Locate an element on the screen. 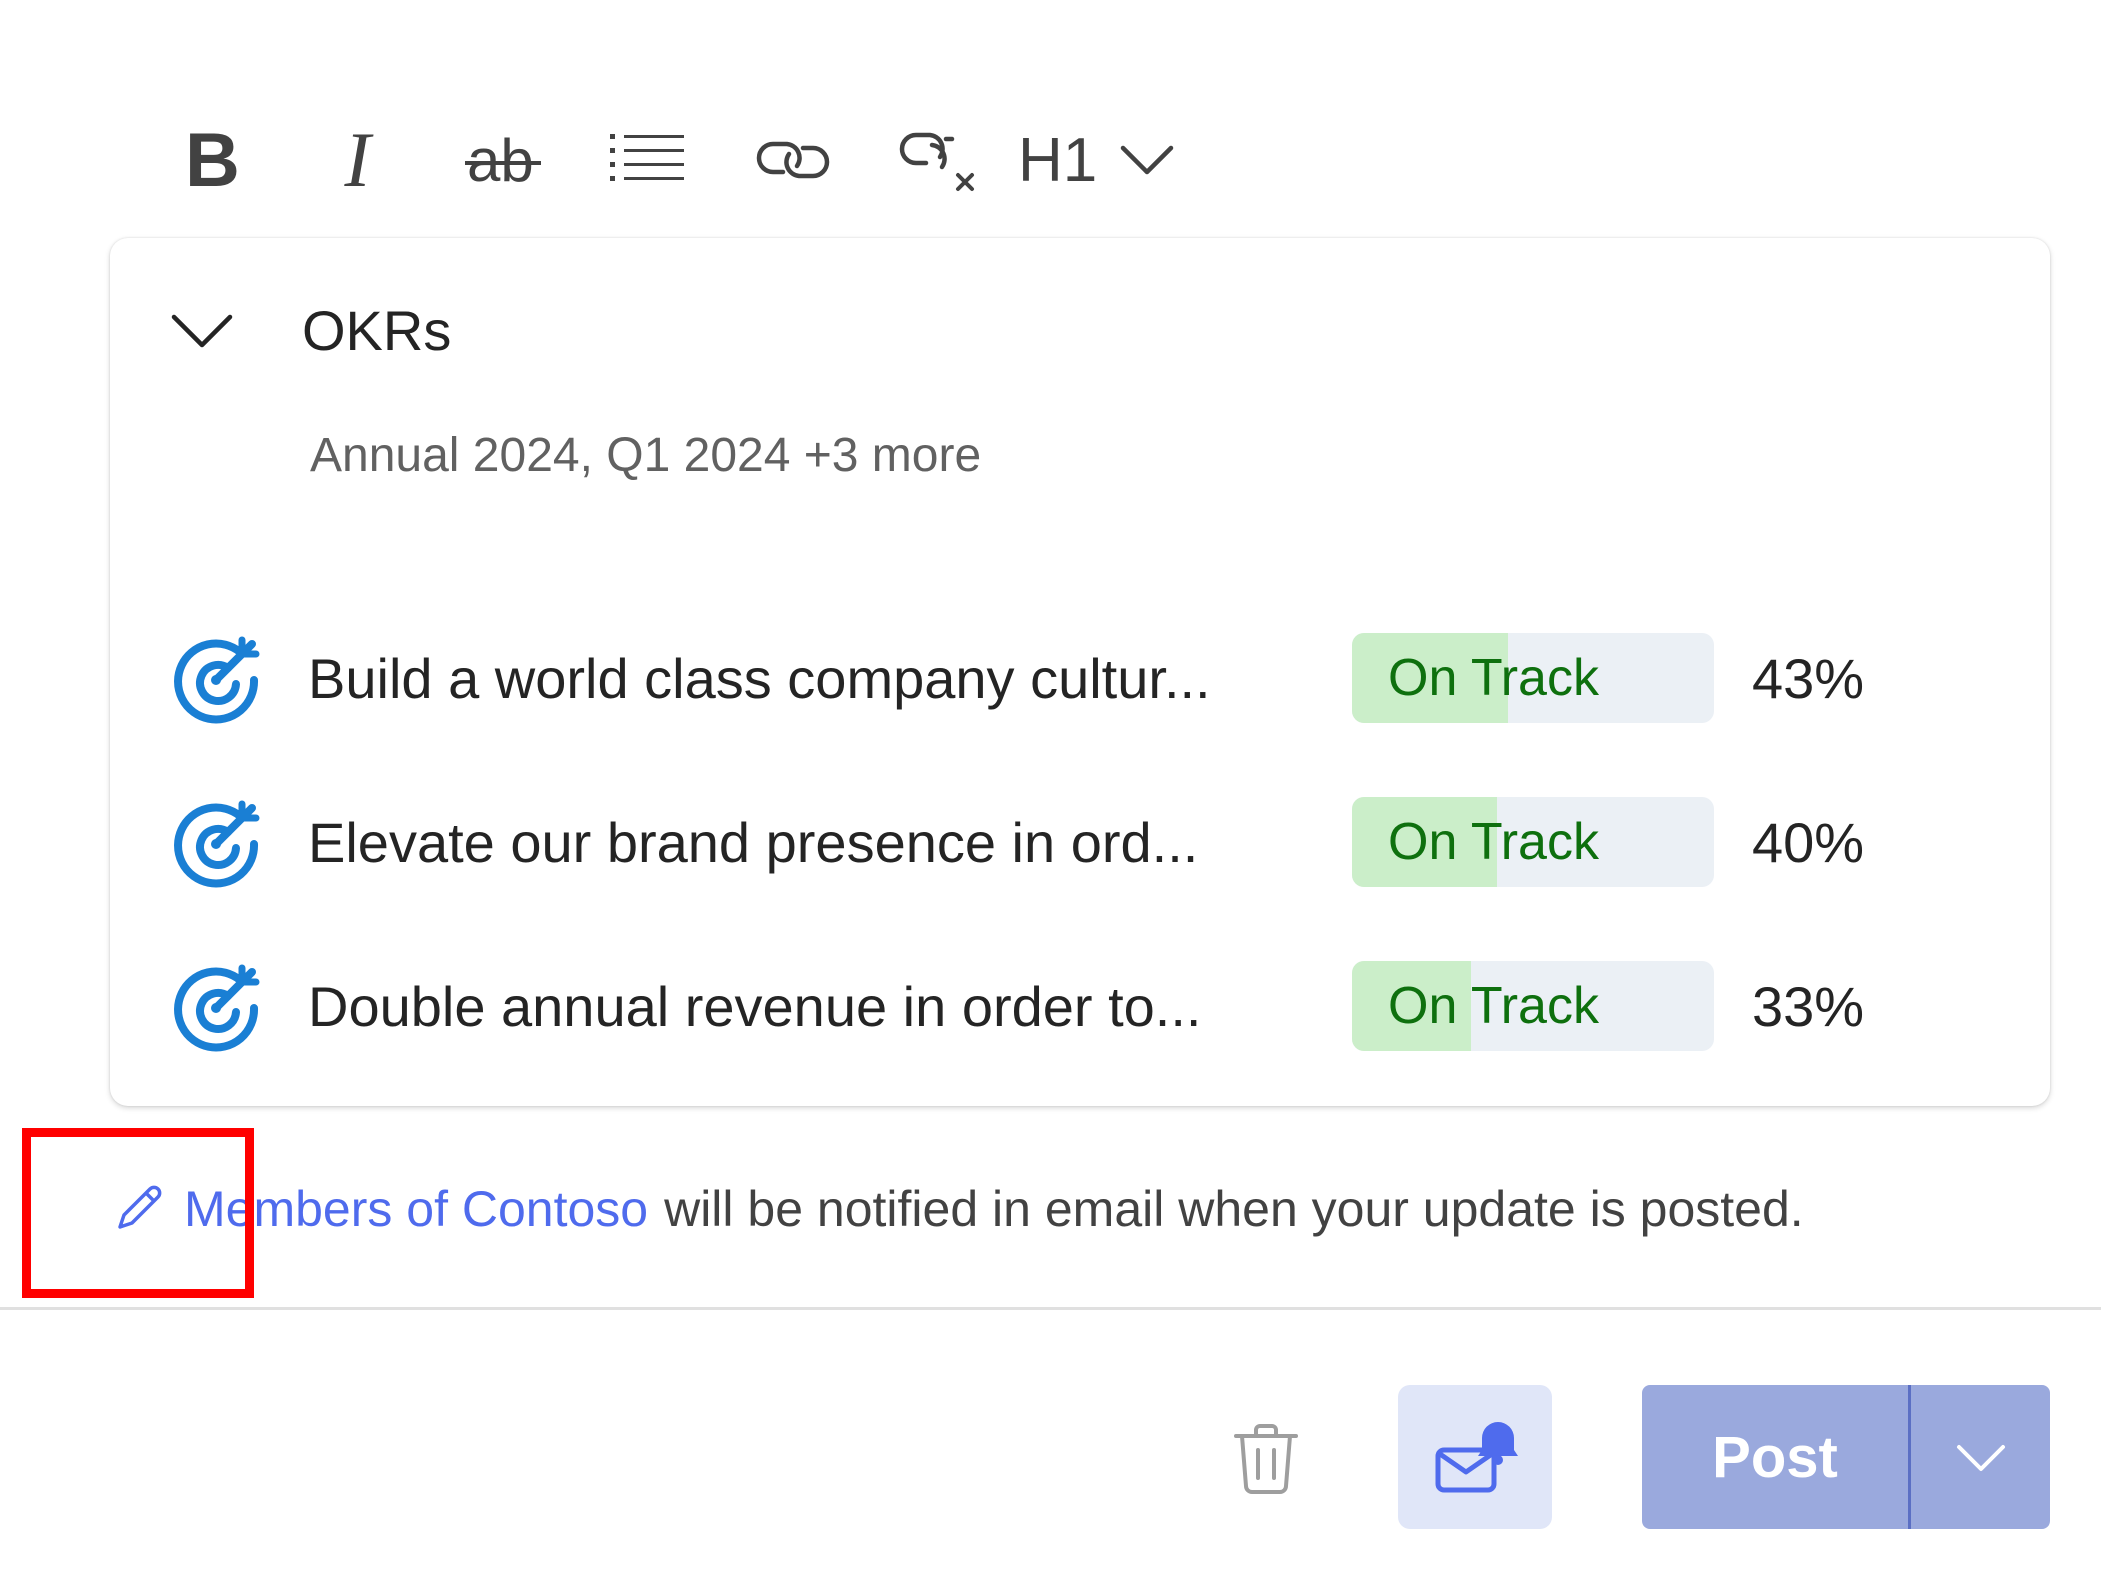  okr-card-header: OKRs is located at coordinates (310, 330).